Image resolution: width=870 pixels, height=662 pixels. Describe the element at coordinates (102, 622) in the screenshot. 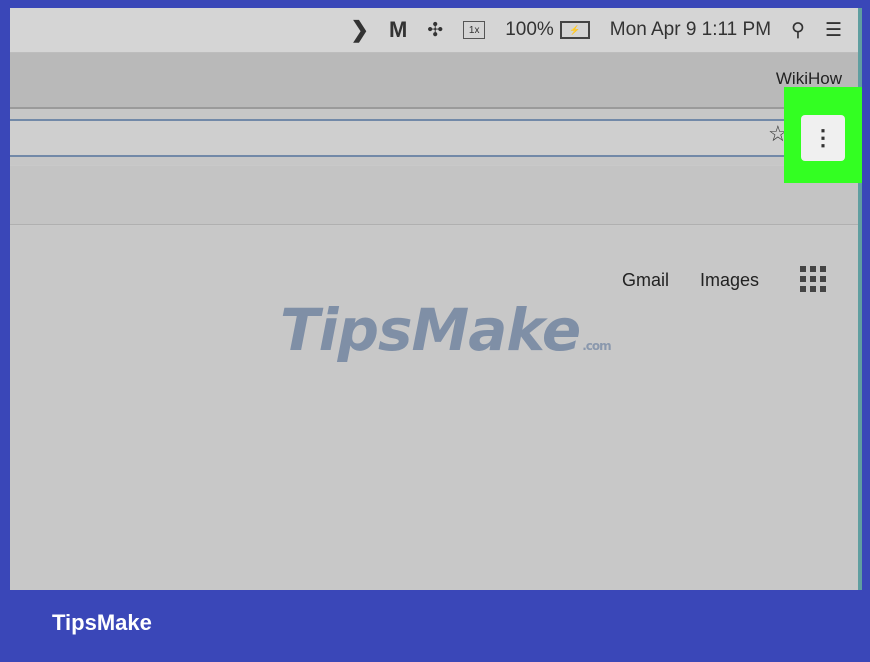

I see `footer-brand: TipsMake` at that location.